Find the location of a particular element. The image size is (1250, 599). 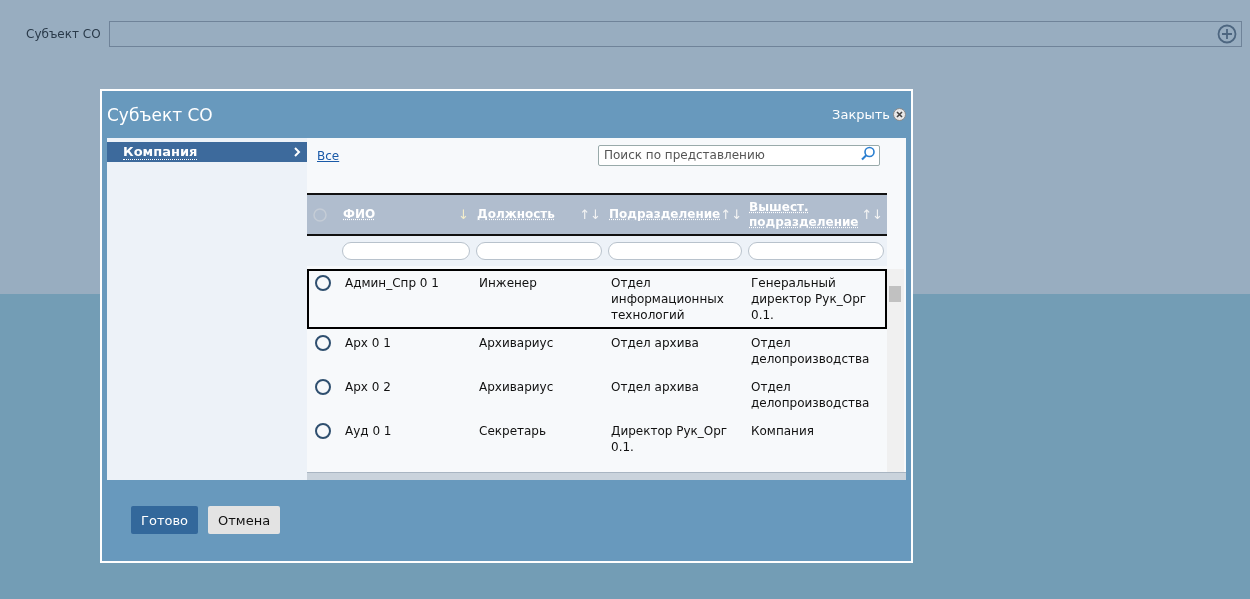

column-header: ФИО is located at coordinates (359, 215).